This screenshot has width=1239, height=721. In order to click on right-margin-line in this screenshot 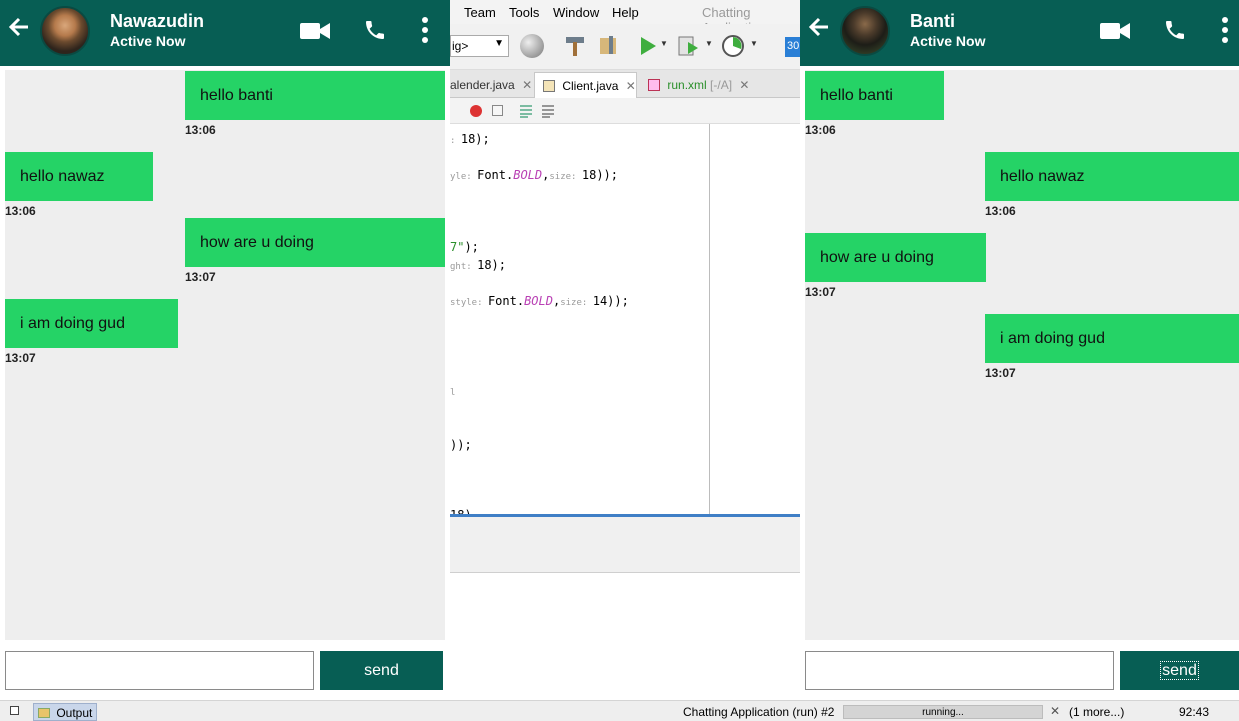, I will do `click(709, 319)`.